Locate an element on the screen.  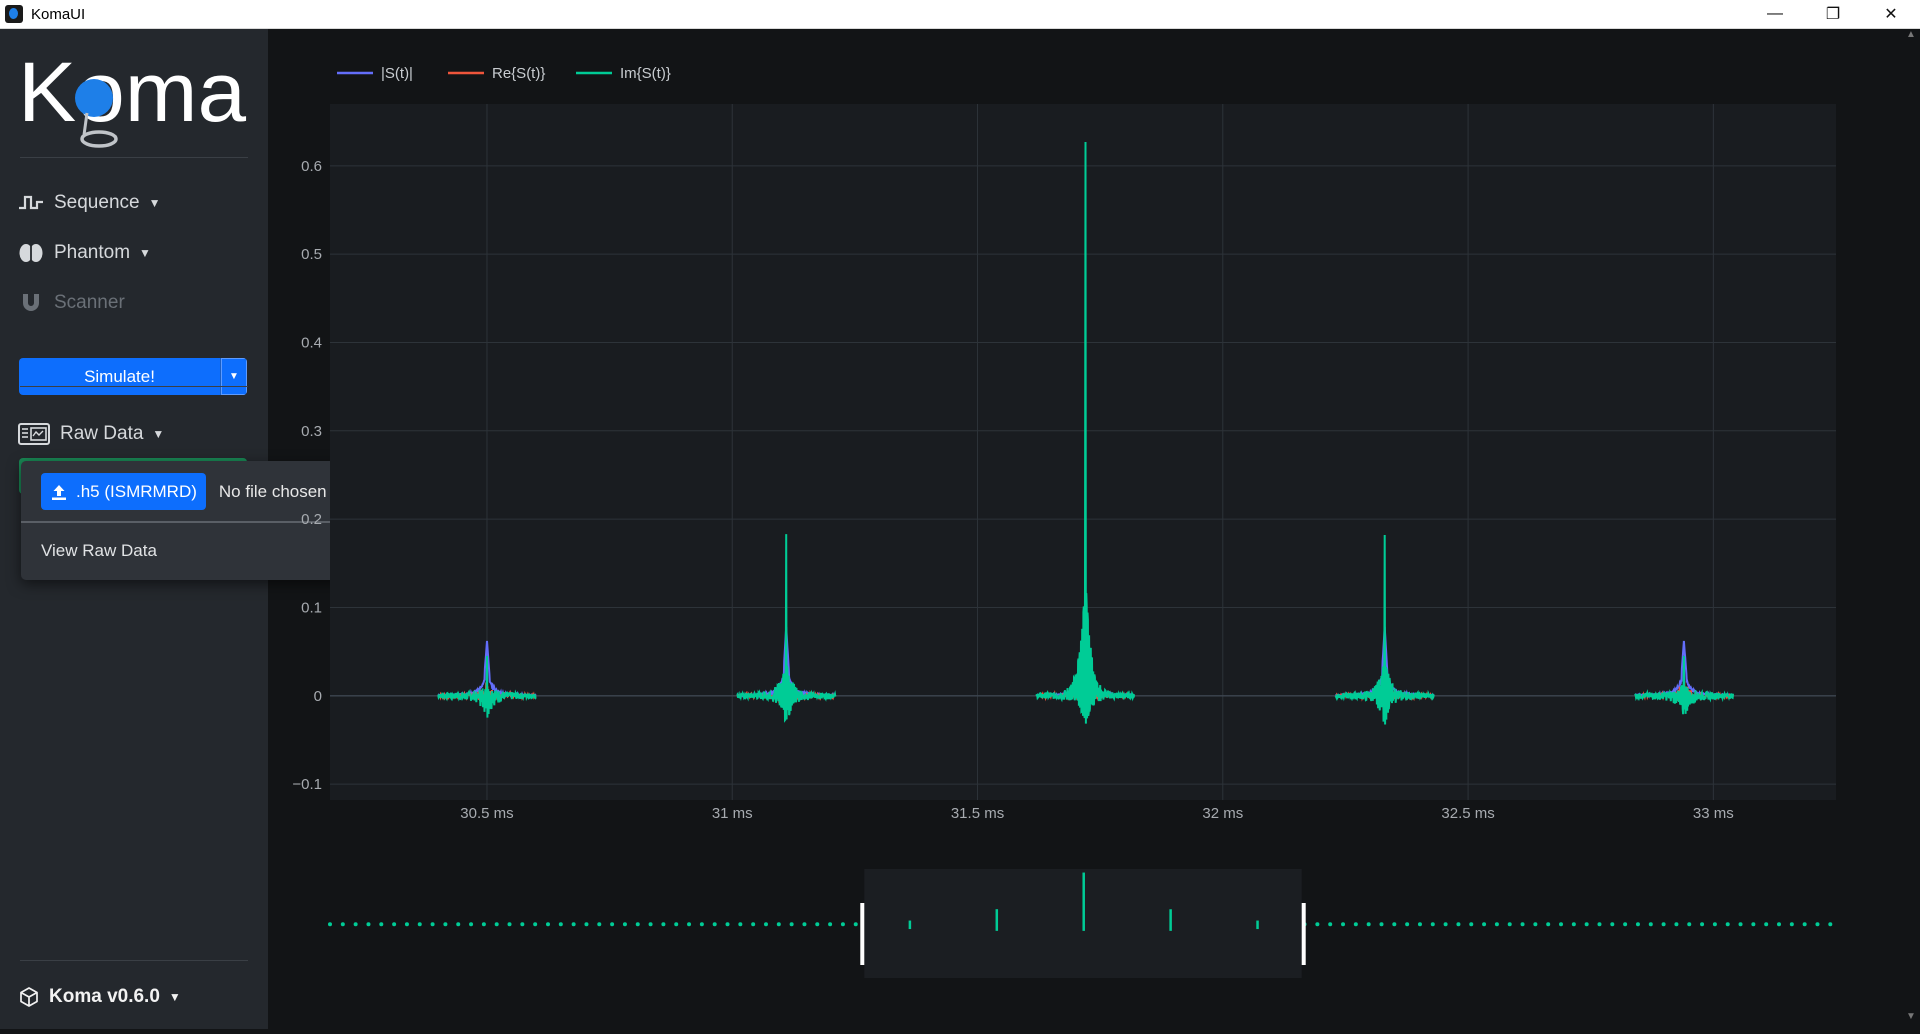
sequence-pulse-icon is located at coordinates (31, 203).